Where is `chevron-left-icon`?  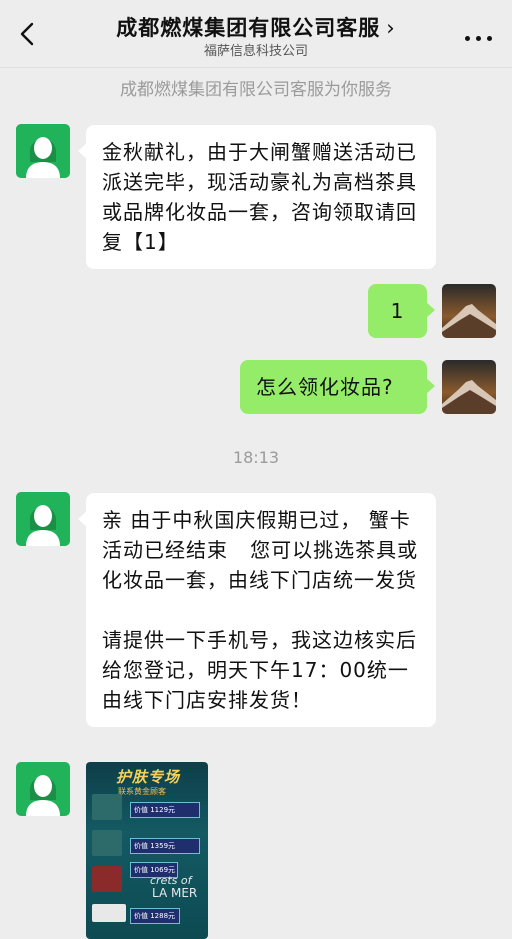
chevron-left-icon is located at coordinates (27, 34).